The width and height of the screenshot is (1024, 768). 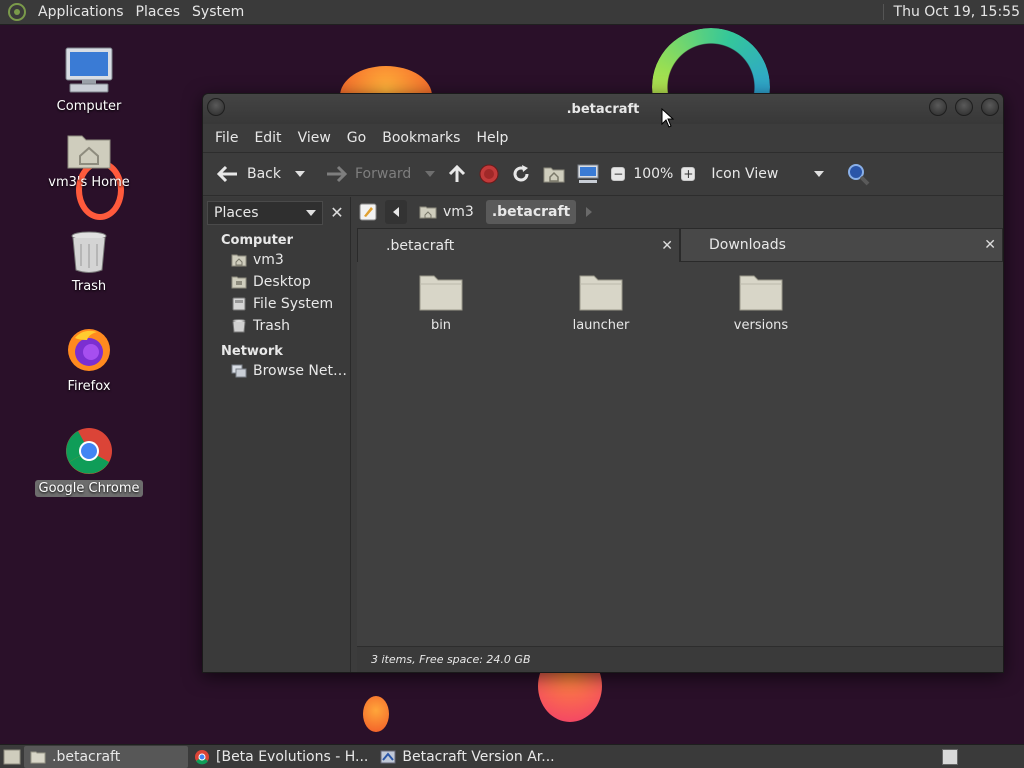 What do you see at coordinates (89, 106) in the screenshot?
I see `desktop-icon-label: Computer` at bounding box center [89, 106].